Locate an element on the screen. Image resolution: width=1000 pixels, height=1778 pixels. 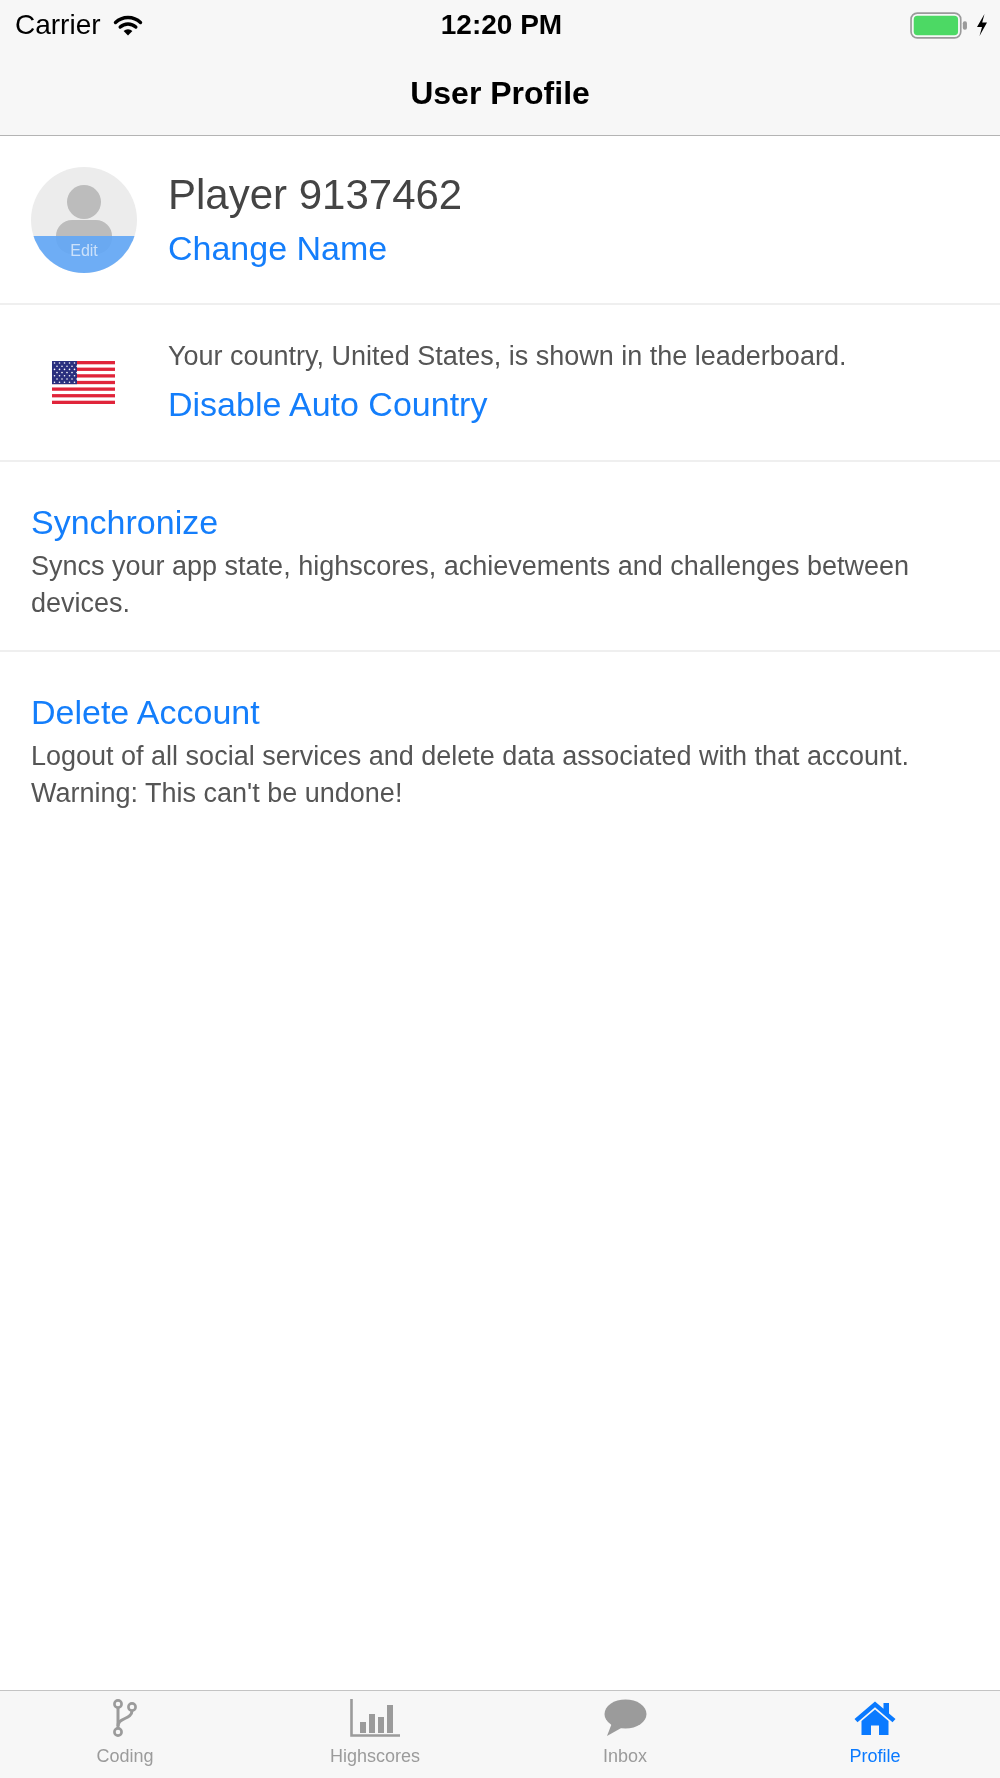
change-name-link: Change Name is located at coordinates (278, 248).